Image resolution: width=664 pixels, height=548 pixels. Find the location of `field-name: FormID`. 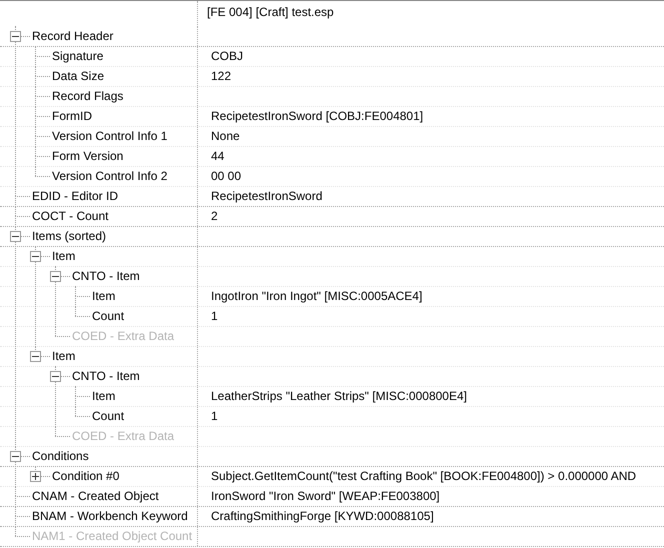

field-name: FormID is located at coordinates (72, 116).